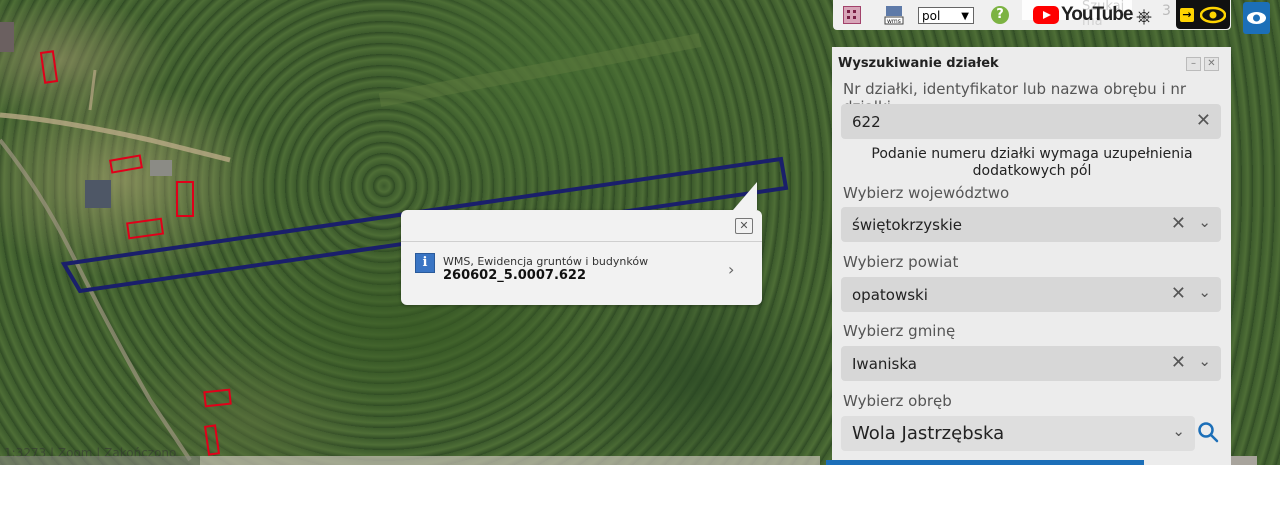 The width and height of the screenshot is (1280, 515). I want to click on popup-parcel-id: 260602_5.0007.622, so click(514, 275).